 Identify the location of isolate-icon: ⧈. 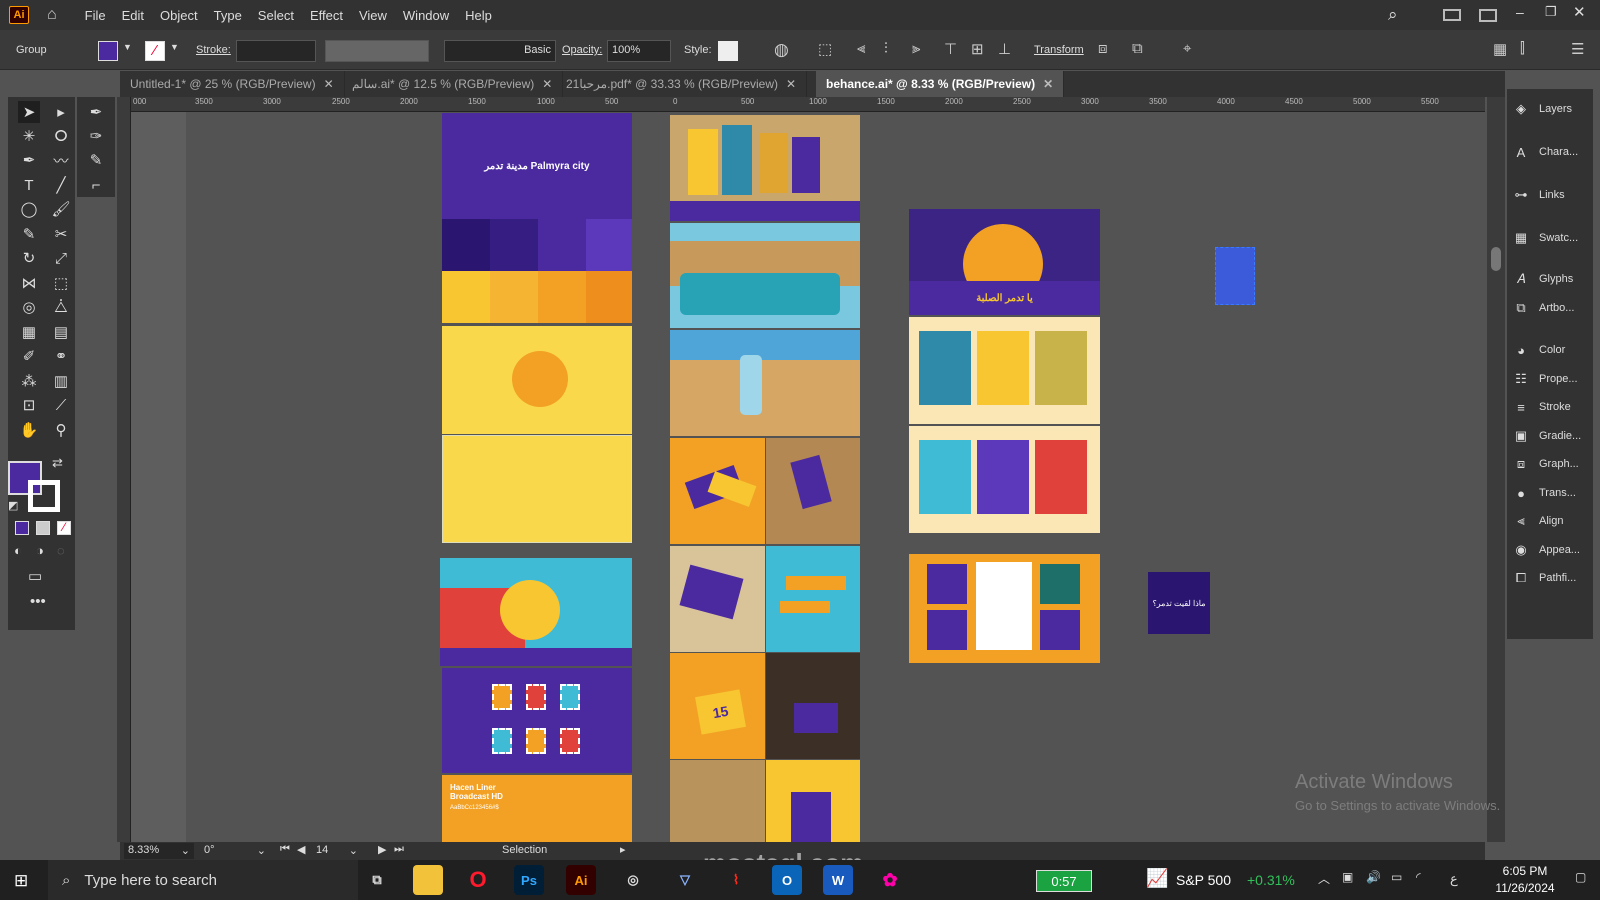
(1103, 48).